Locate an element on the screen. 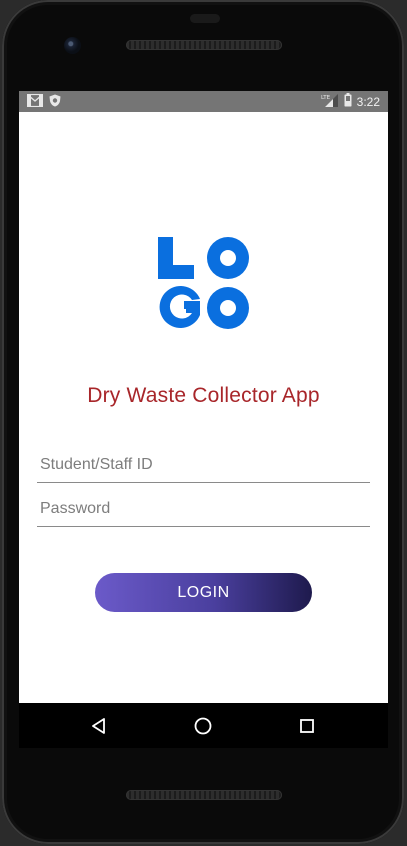  app-logo is located at coordinates (204, 283).